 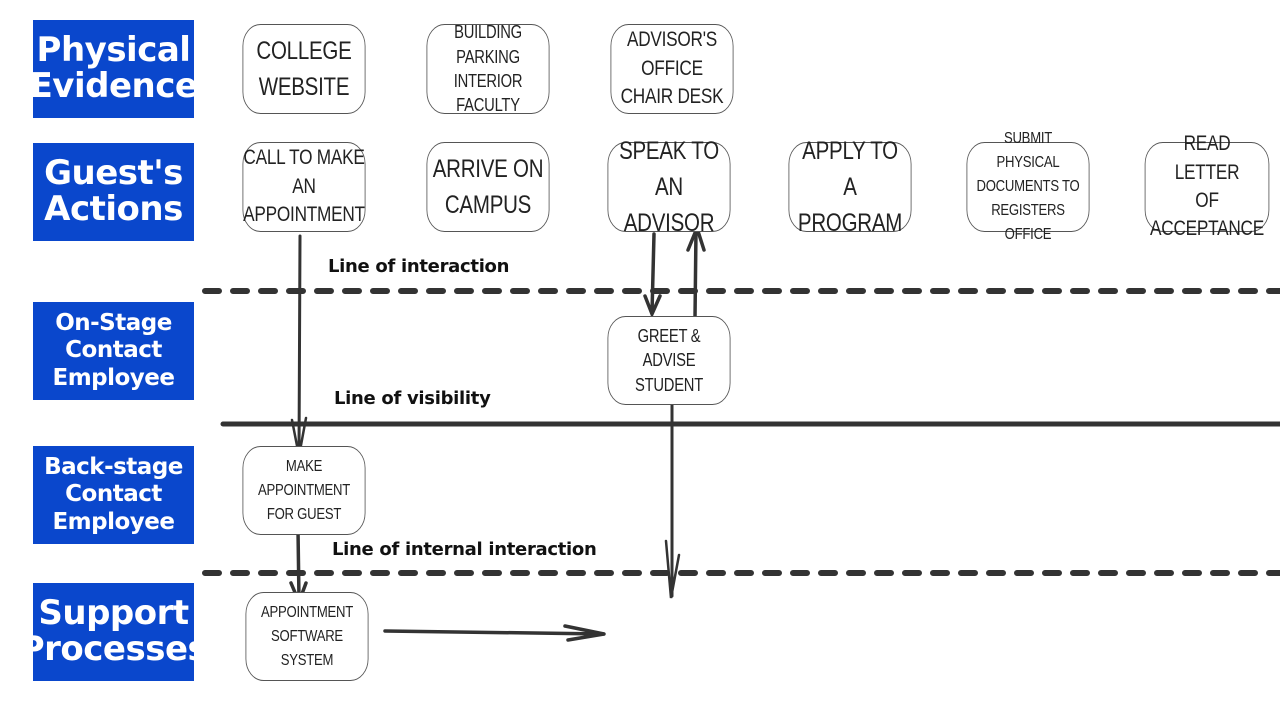 I want to click on evidence-box-college-website: COLLEGE WEBSITE, so click(x=304, y=69).